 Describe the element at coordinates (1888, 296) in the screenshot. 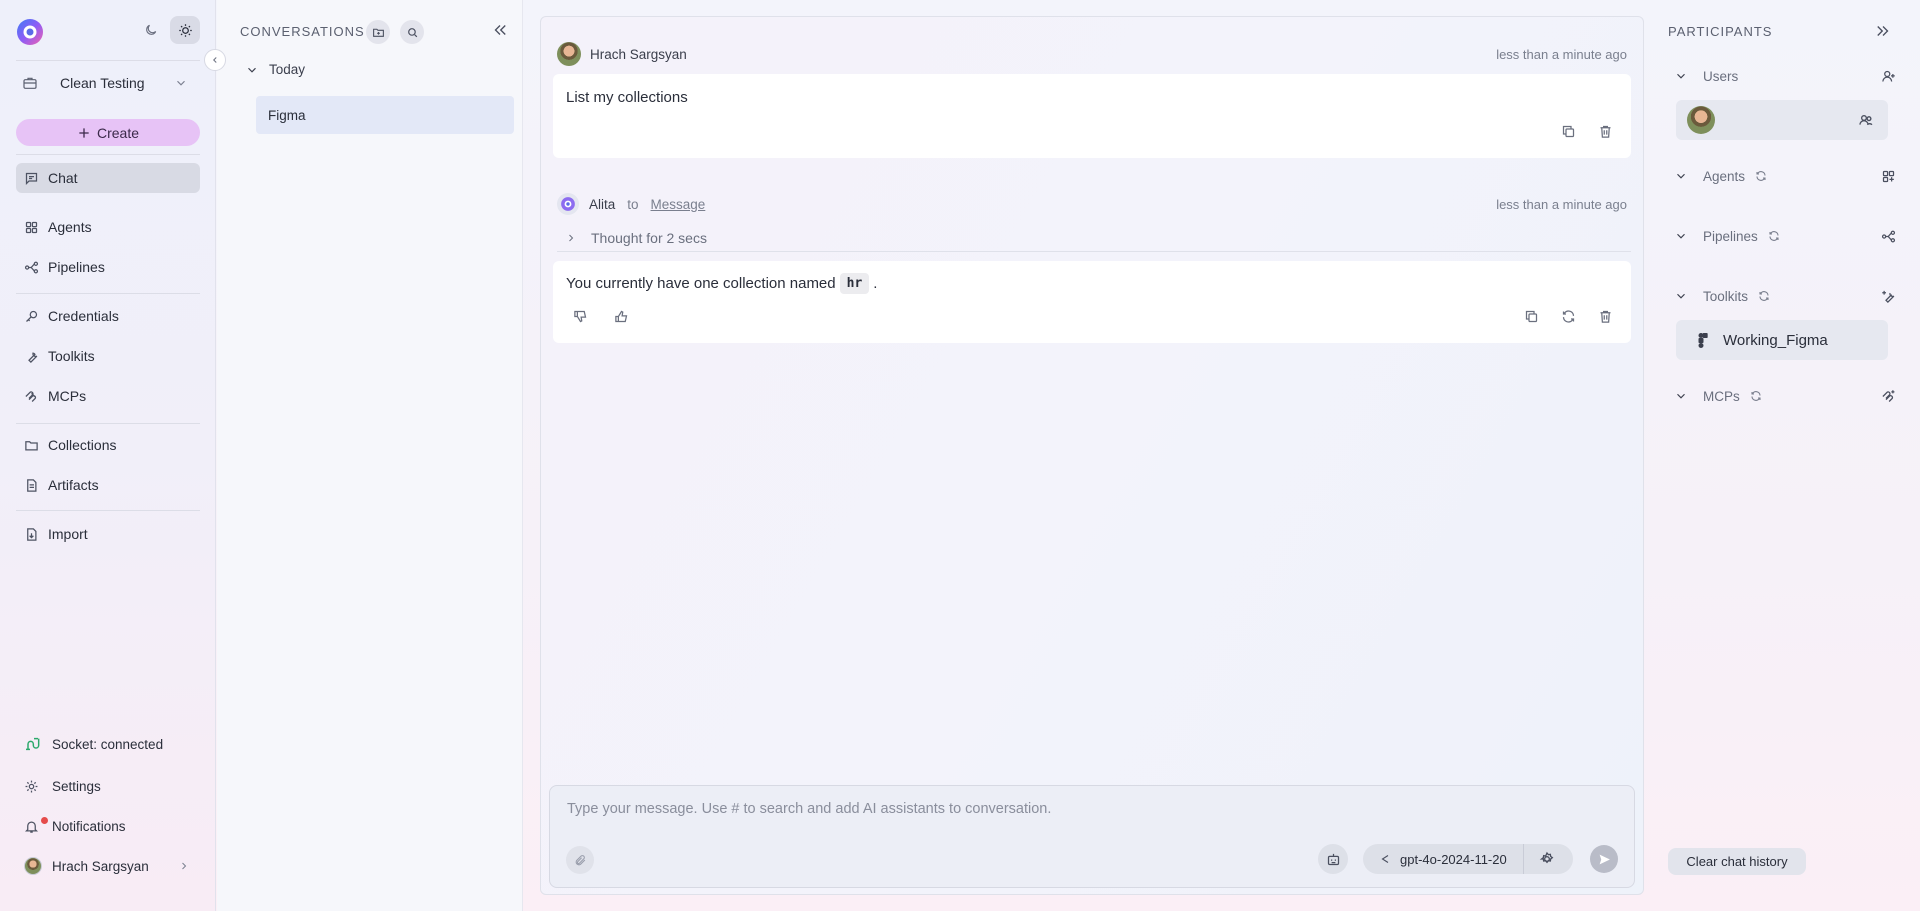

I see `add-toolkit-icon` at that location.